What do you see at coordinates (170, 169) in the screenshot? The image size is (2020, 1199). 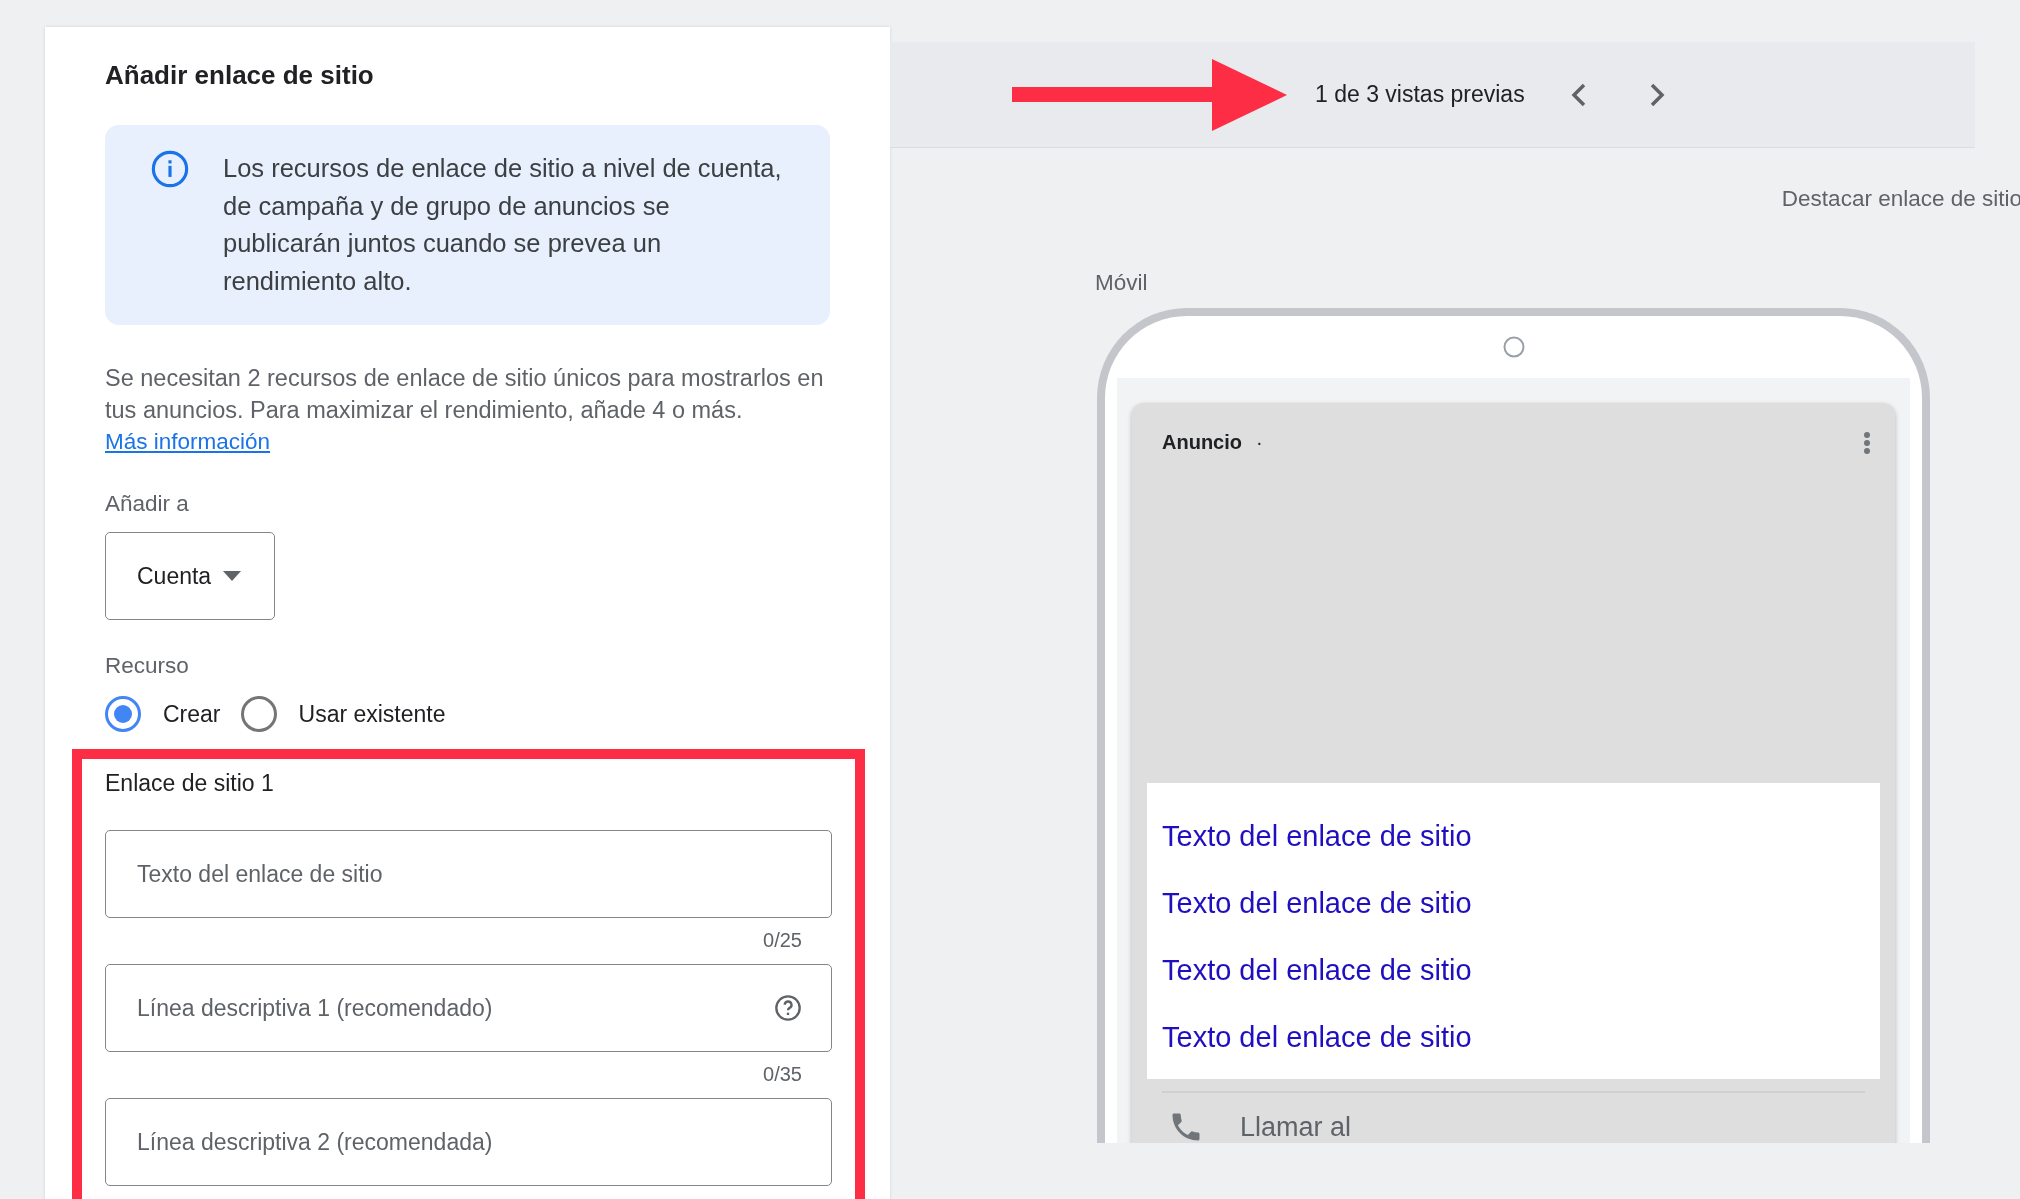 I see `info-icon` at bounding box center [170, 169].